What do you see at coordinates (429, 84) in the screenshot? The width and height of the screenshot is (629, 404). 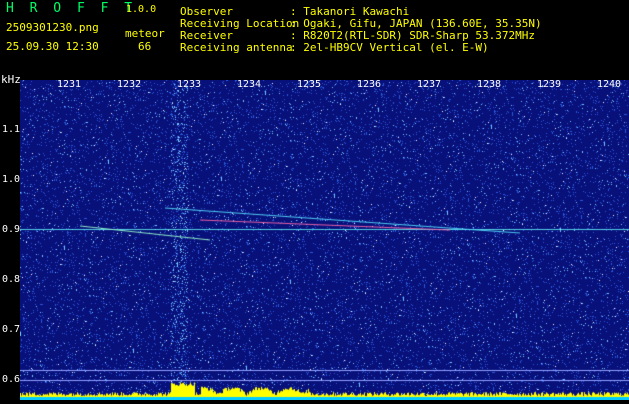 I see `x-label-1237: 1237` at bounding box center [429, 84].